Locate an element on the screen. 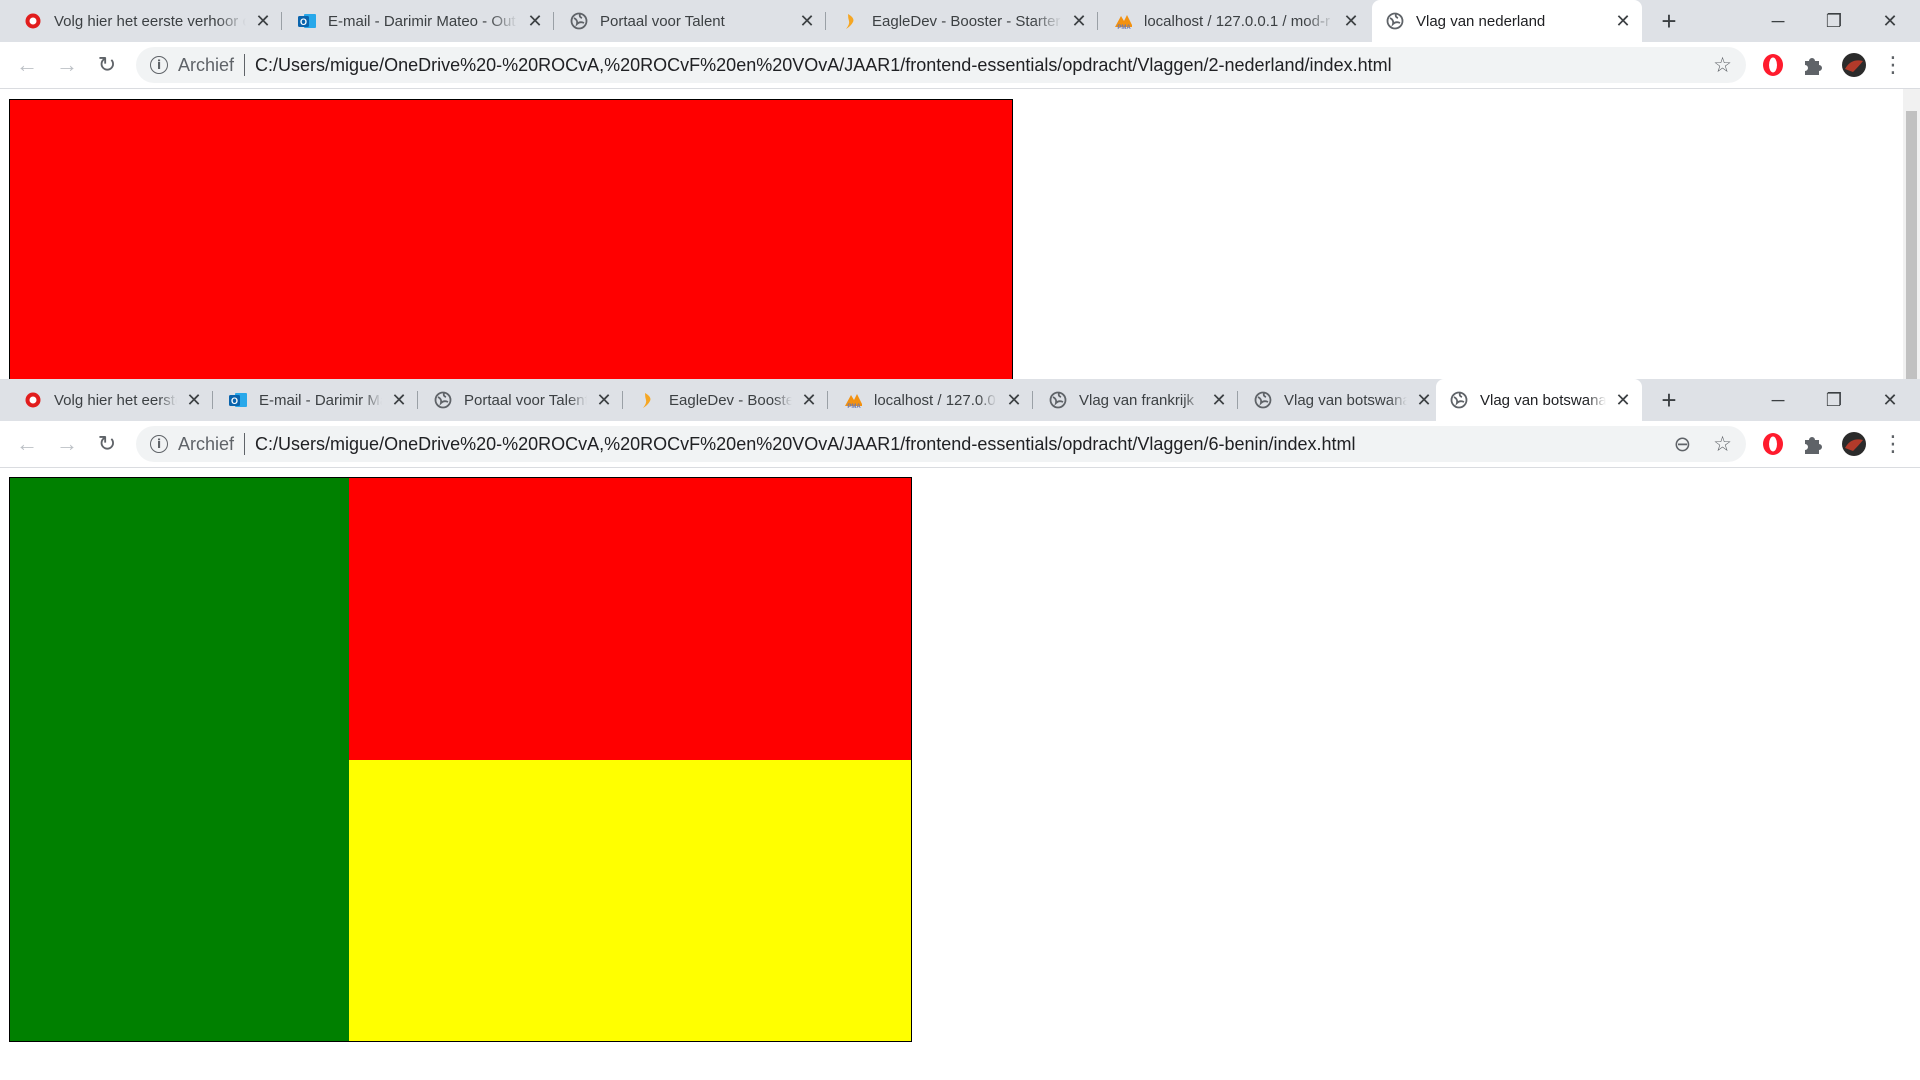  scrollbar is located at coordinates (1911, 234).